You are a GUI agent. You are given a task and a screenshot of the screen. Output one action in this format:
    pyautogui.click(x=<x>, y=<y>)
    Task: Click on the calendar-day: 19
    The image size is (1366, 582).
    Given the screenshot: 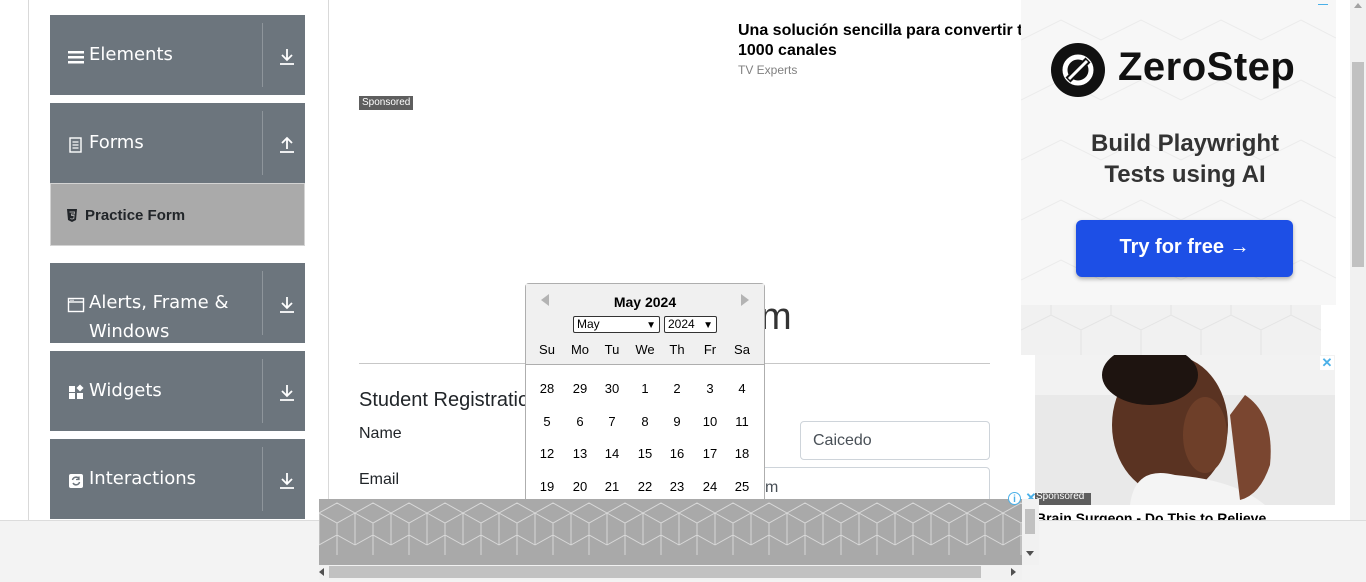 What is the action you would take?
    pyautogui.click(x=547, y=486)
    